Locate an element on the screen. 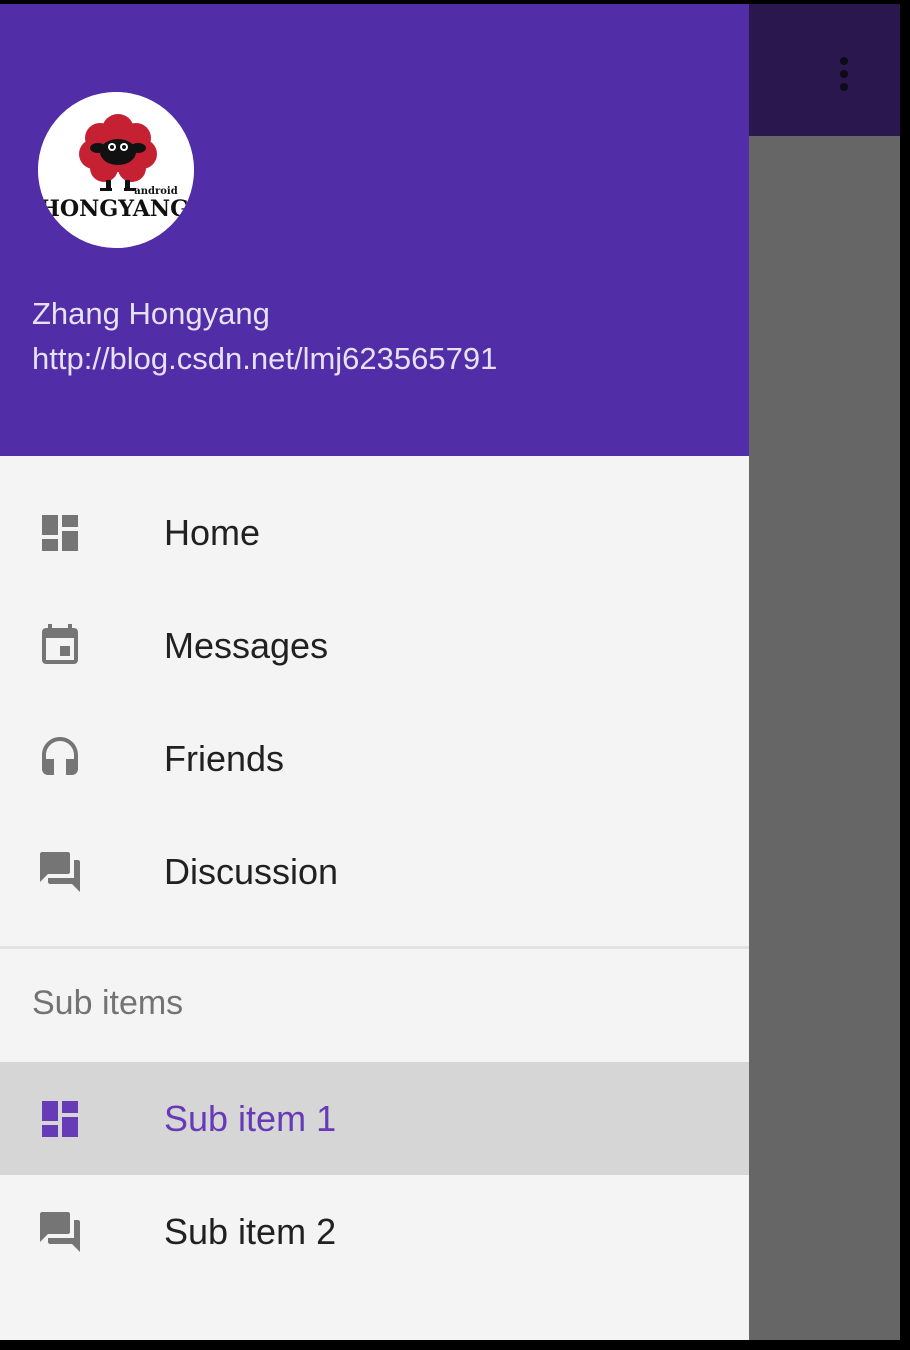  subheader-sub-items: Sub items is located at coordinates (108, 1003).